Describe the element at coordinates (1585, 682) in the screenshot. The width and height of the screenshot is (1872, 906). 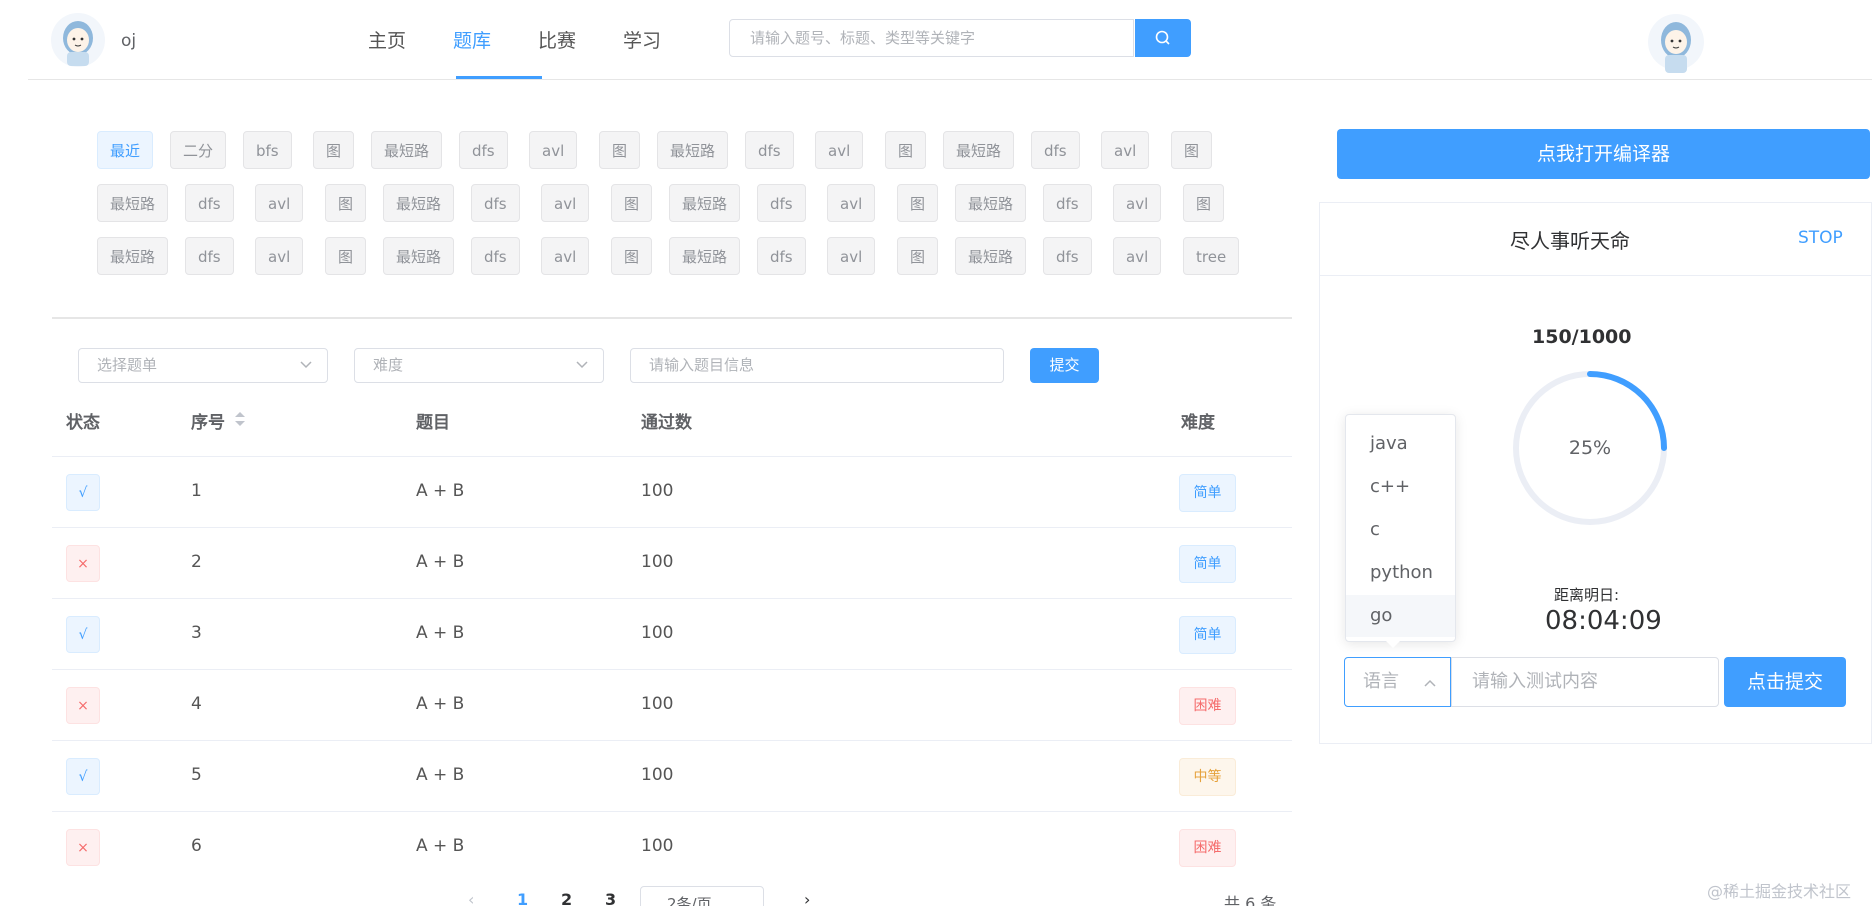
I see `test-input: 请输入测试内容` at that location.